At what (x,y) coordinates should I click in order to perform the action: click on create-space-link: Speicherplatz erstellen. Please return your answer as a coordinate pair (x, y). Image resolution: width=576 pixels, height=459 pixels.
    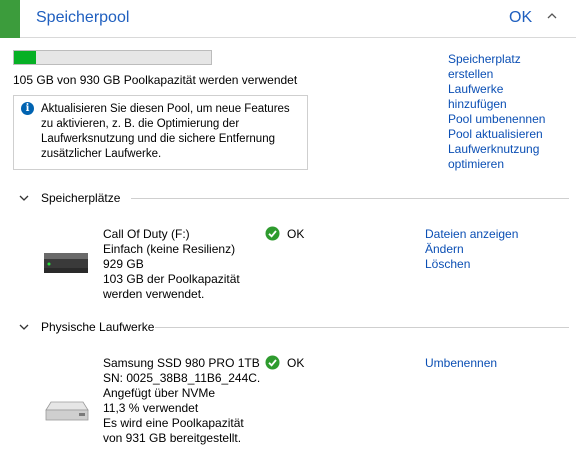
    Looking at the image, I should click on (508, 67).